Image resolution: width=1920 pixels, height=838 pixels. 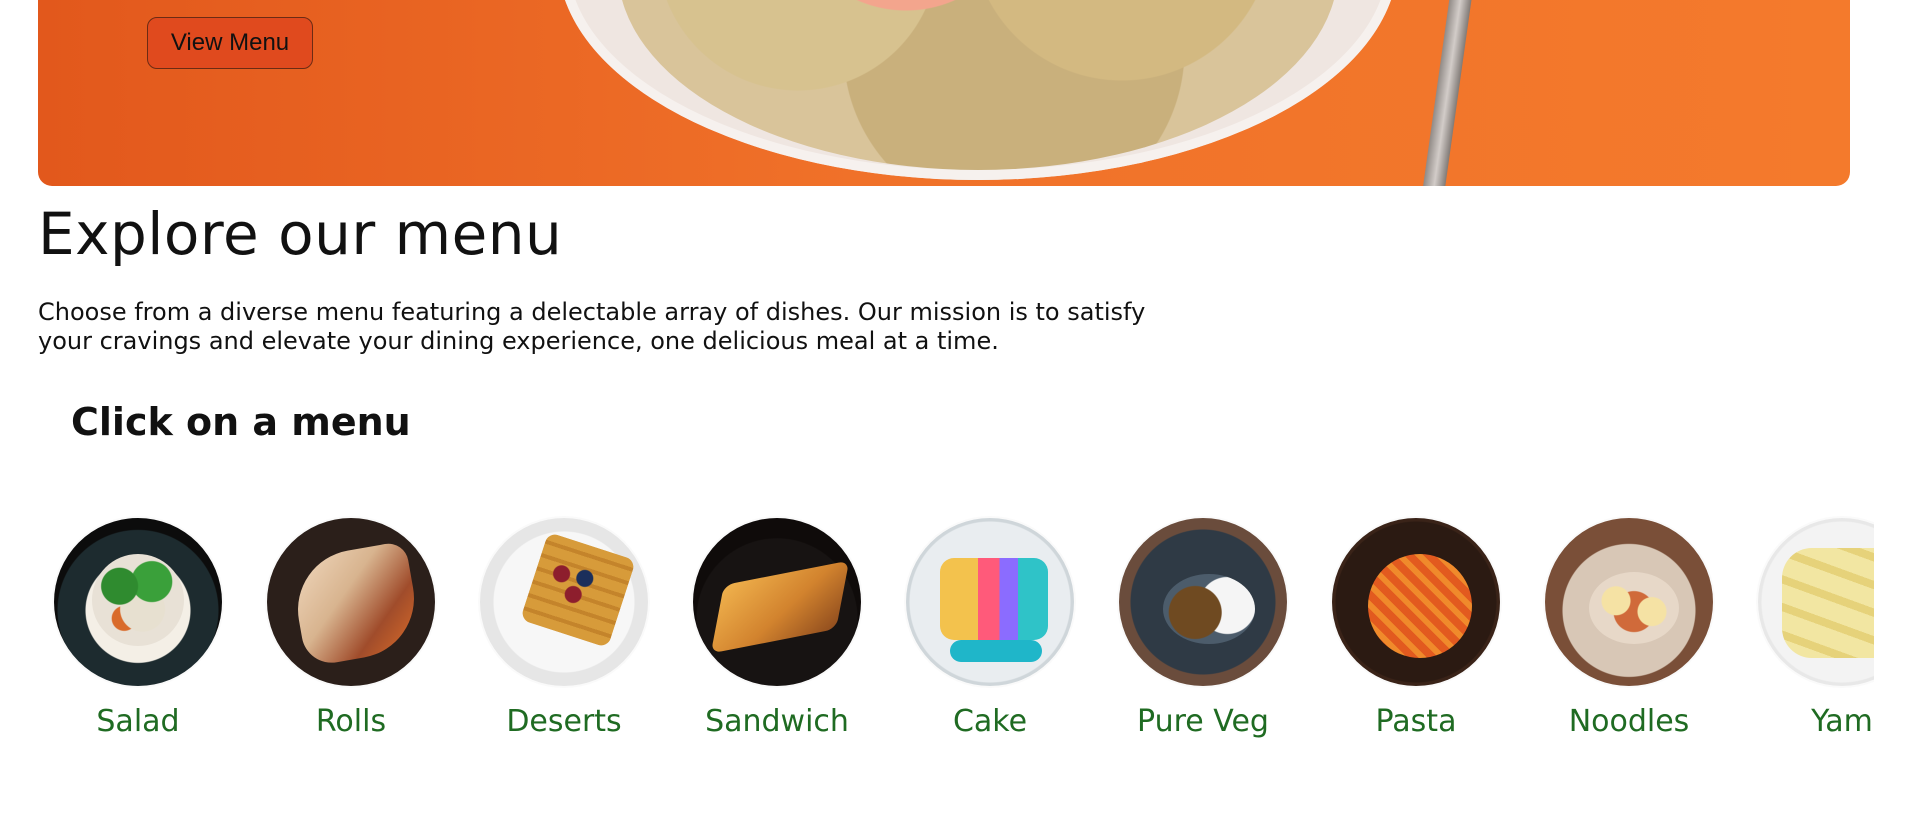 I want to click on menu-item-sandwich: Sandwich, so click(x=772, y=628).